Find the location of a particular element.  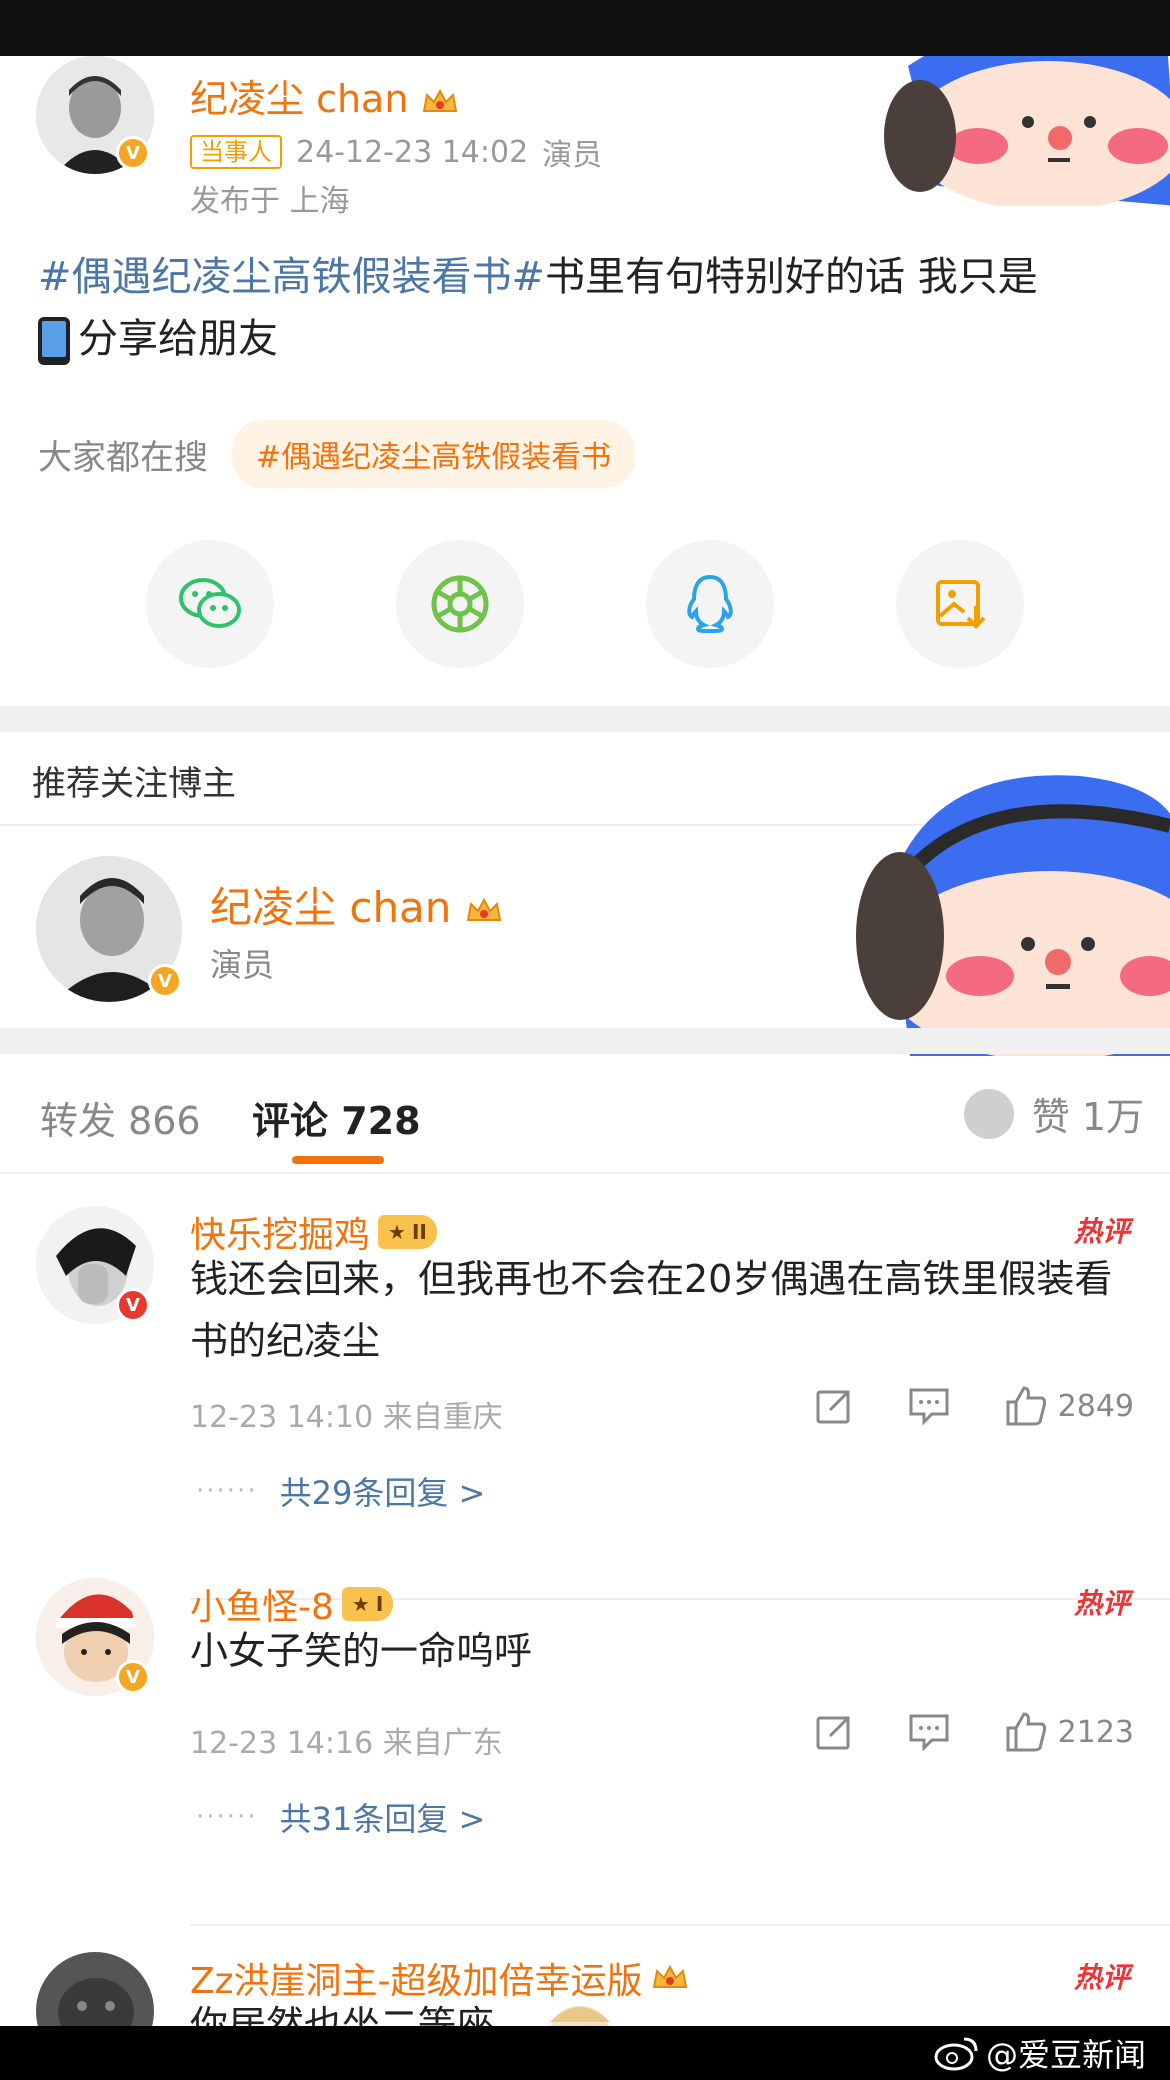

like-button: 2123 is located at coordinates (1069, 1732).